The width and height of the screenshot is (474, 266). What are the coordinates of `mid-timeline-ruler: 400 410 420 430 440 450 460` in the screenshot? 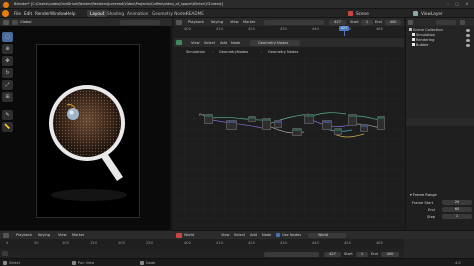 It's located at (289, 244).